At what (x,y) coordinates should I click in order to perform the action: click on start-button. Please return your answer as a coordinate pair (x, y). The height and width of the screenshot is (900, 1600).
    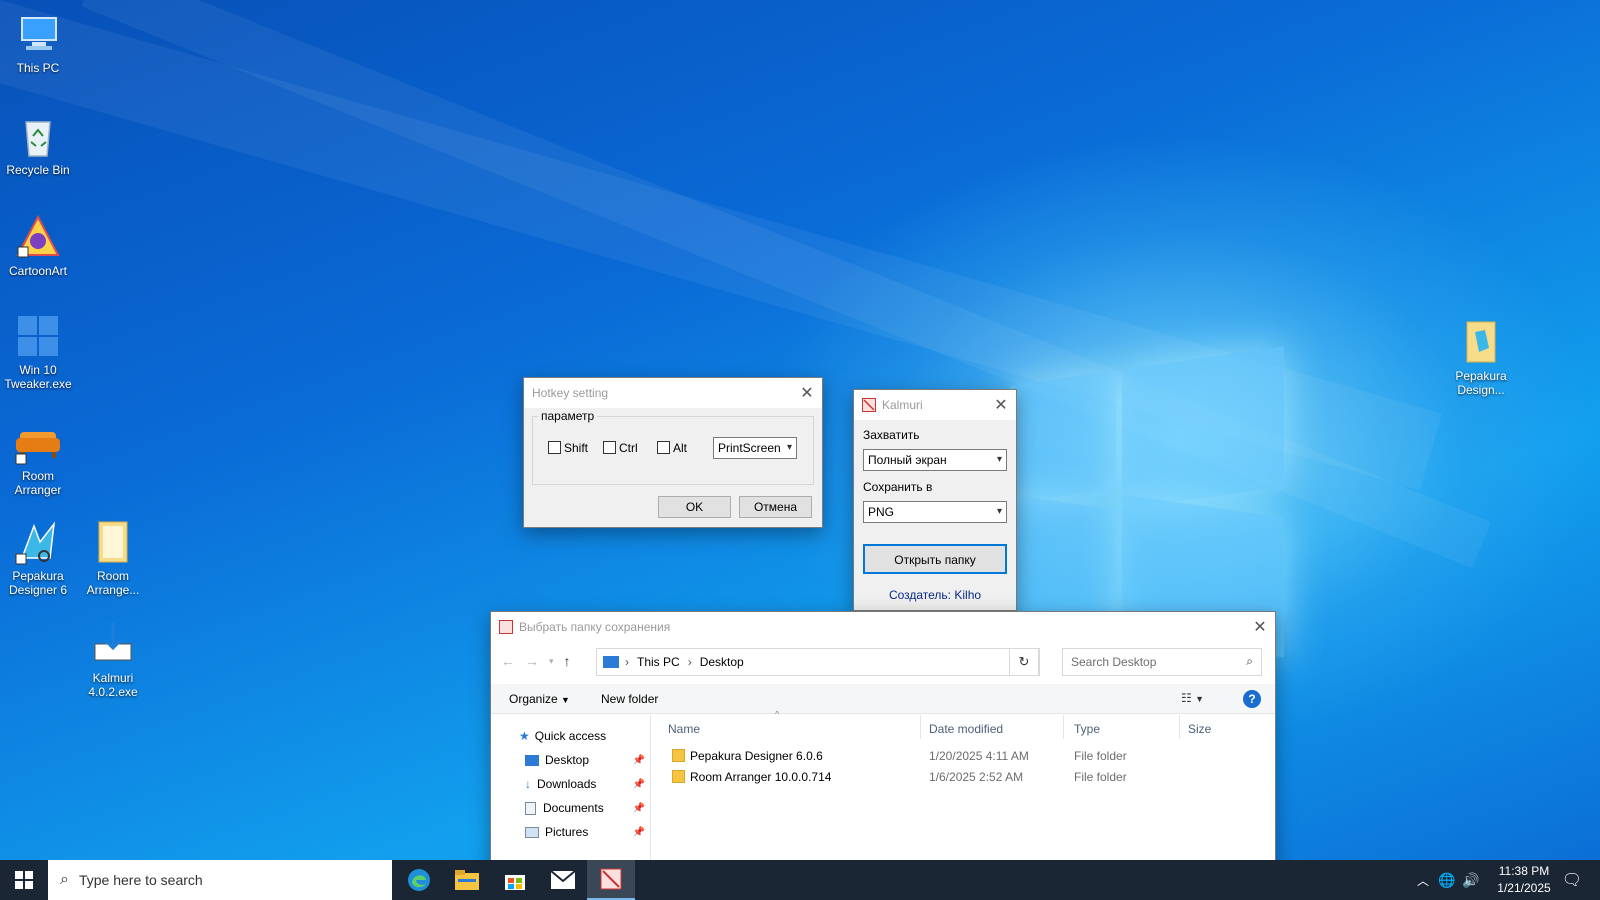
    Looking at the image, I should click on (24, 880).